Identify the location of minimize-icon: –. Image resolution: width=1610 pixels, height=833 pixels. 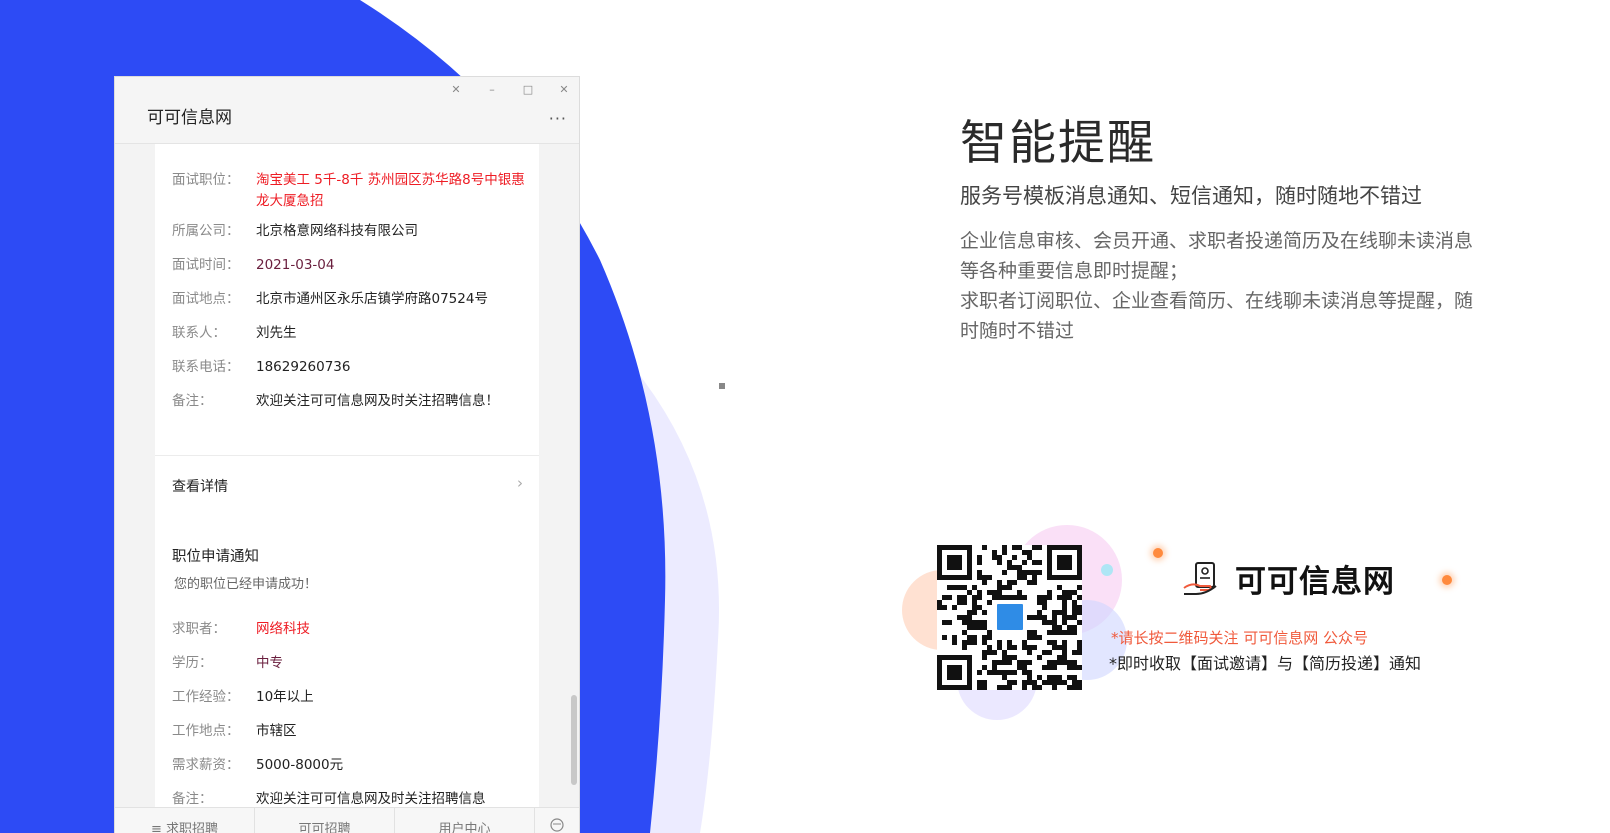
(492, 89).